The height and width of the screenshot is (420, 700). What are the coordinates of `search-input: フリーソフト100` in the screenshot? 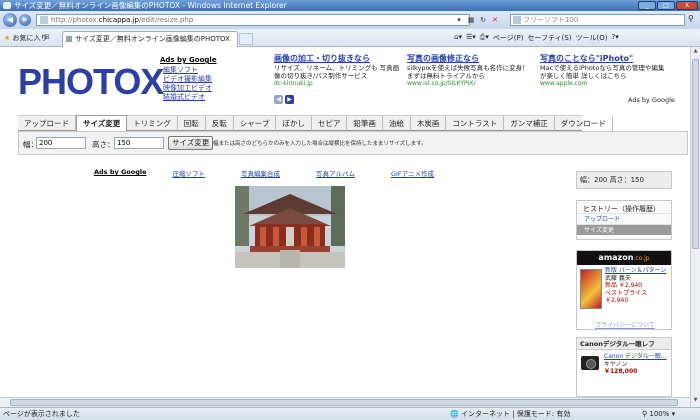 It's located at (597, 20).